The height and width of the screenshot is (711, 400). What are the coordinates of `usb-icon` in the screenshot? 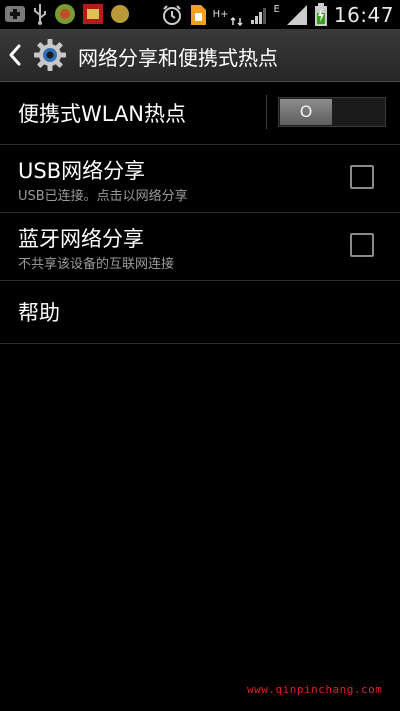 It's located at (40, 14).